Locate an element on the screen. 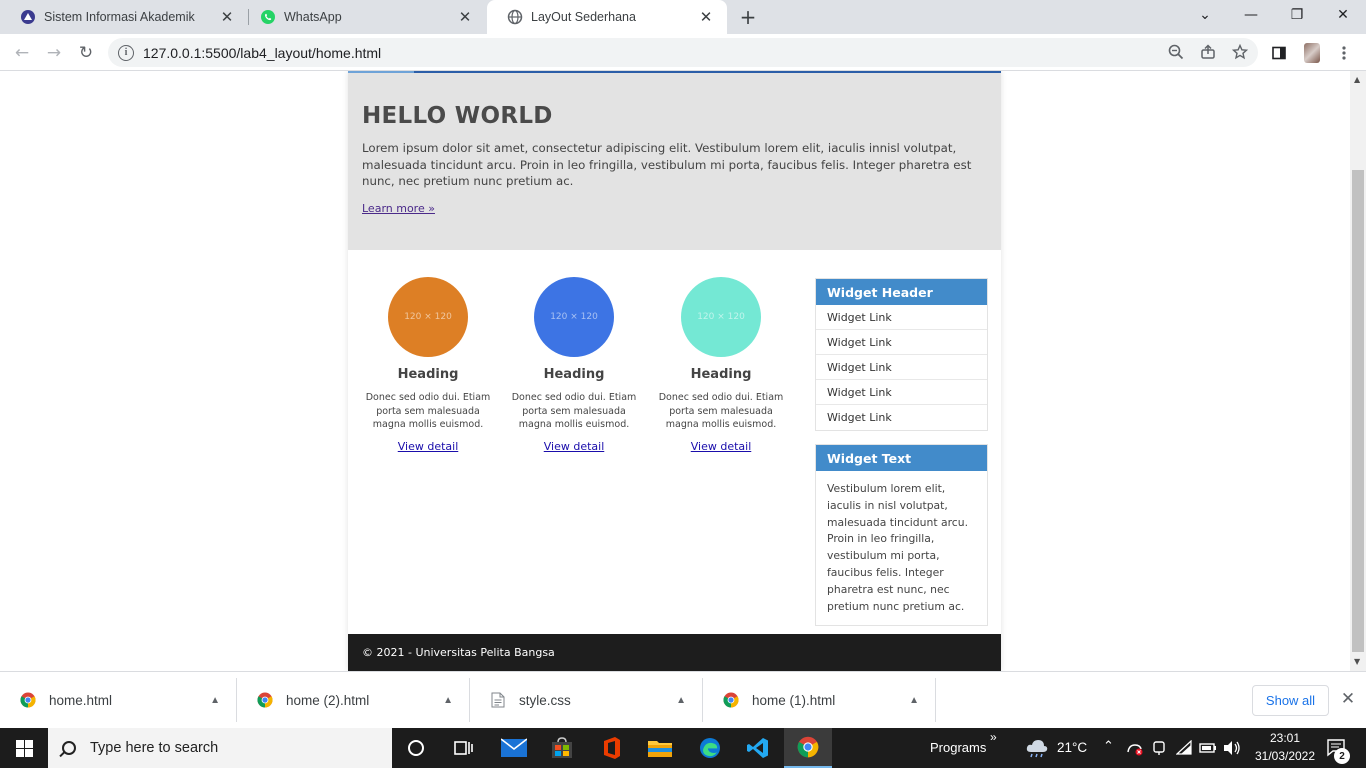 The height and width of the screenshot is (768, 1366). download-filename: home (1).html is located at coordinates (794, 700).